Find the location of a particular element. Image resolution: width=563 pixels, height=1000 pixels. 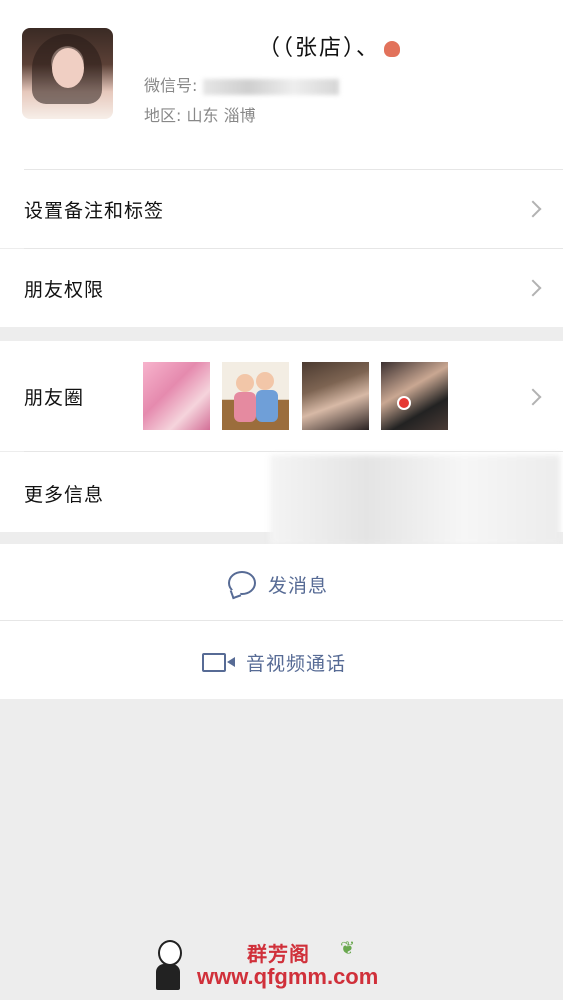

contact-name: （（张店）、 is located at coordinates (329, 46).